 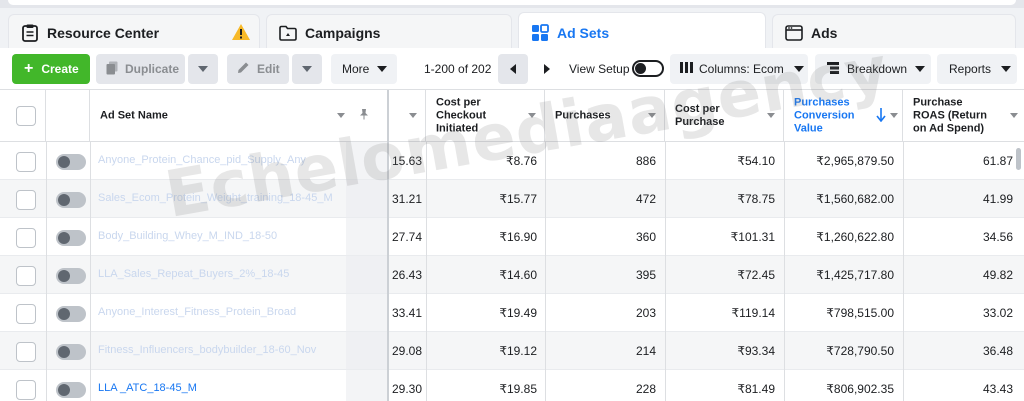 I want to click on prev-page-button, so click(x=513, y=69).